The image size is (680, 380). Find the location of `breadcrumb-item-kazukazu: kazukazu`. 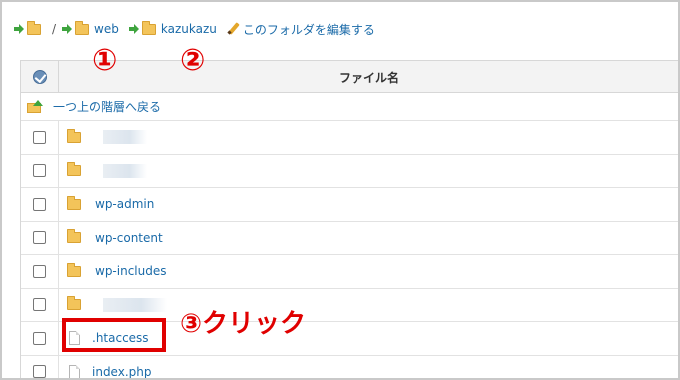

breadcrumb-item-kazukazu: kazukazu is located at coordinates (189, 29).